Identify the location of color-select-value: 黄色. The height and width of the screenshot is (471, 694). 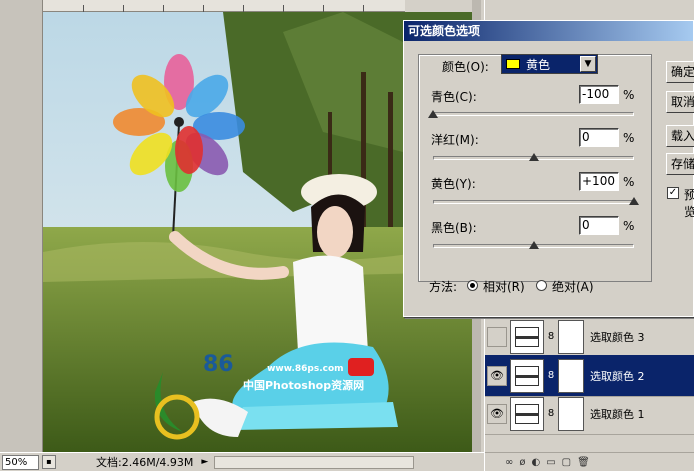
(538, 64).